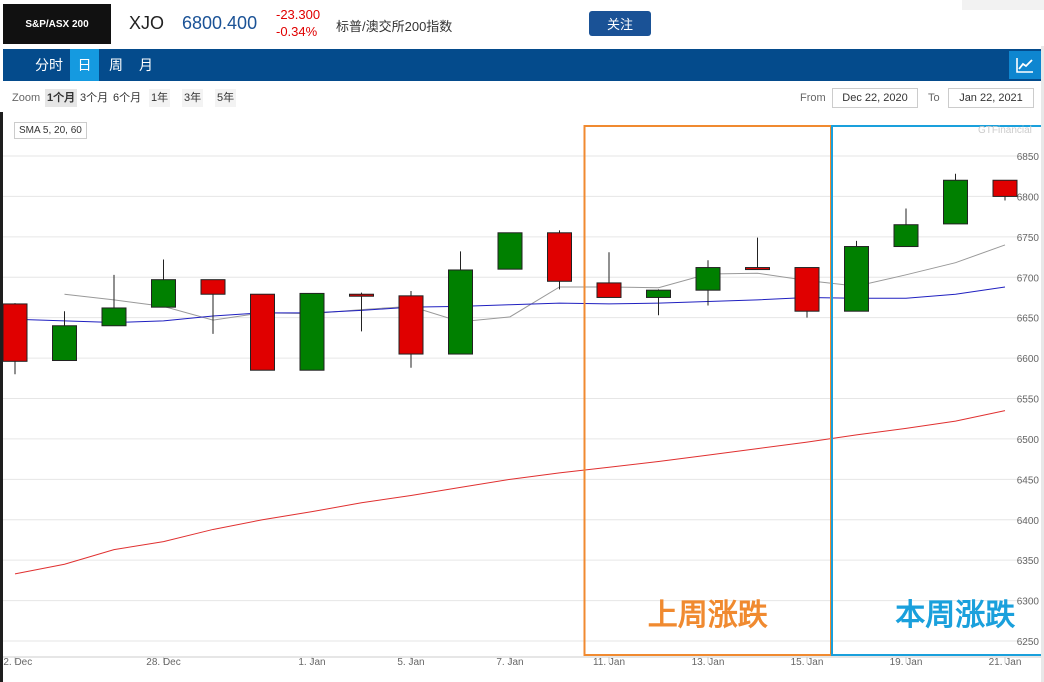 This screenshot has width=1044, height=682. What do you see at coordinates (61, 98) in the screenshot?
I see `zoom-1m-button: 1个月` at bounding box center [61, 98].